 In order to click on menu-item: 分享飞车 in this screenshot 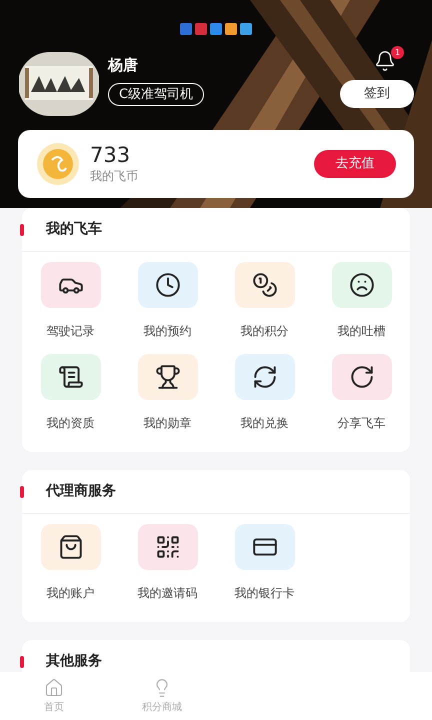, I will do `click(361, 400)`.